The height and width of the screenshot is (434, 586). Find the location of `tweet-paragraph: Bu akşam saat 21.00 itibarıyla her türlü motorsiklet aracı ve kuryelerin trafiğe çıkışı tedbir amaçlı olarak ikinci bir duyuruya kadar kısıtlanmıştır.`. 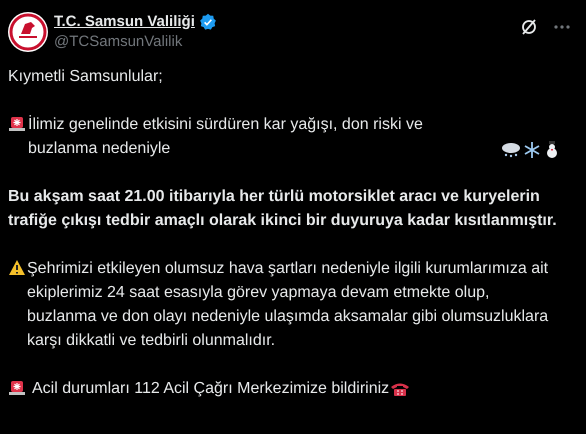

tweet-paragraph: Bu akşam saat 21.00 itibarıyla her türlü motorsiklet aracı ve kuryelerin trafiğe çıkışı tedbir amaçlı olarak ikinci bir duyuruya kadar kısıtlanmıştır. is located at coordinates (283, 209).